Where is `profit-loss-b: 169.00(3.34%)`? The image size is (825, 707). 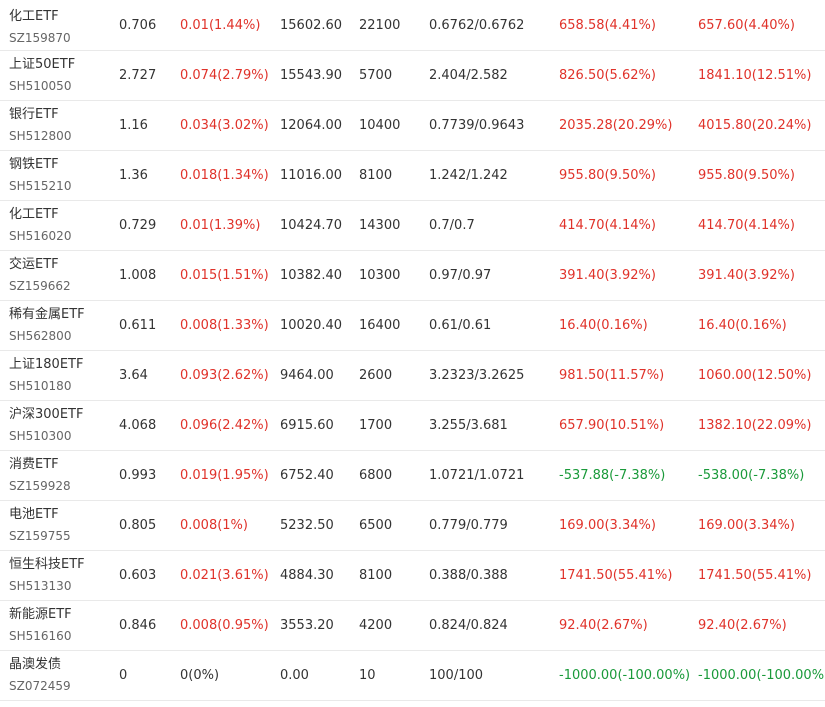 profit-loss-b: 169.00(3.34%) is located at coordinates (746, 525).